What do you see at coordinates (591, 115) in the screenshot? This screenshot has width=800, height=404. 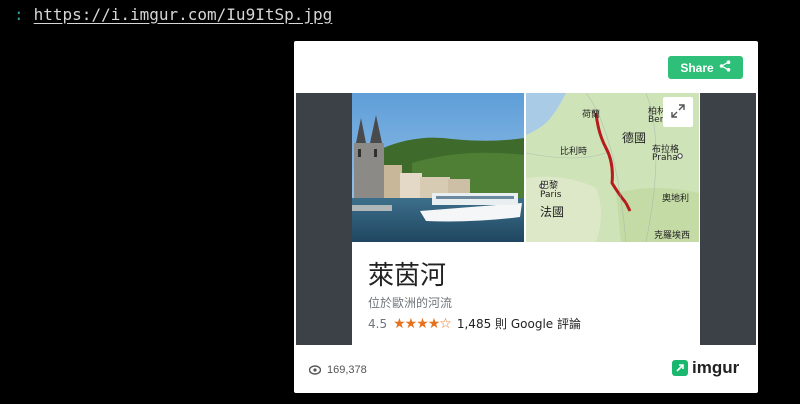 I see `map-label-netherlands: 荷蘭` at bounding box center [591, 115].